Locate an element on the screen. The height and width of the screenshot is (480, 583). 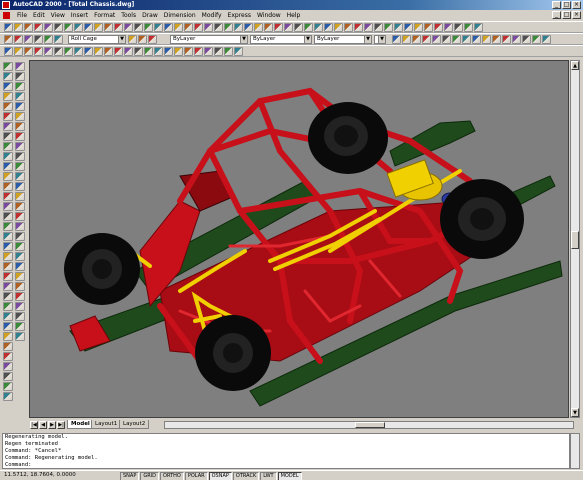
scroll-up-icon: ▲ is located at coordinates (575, 65).